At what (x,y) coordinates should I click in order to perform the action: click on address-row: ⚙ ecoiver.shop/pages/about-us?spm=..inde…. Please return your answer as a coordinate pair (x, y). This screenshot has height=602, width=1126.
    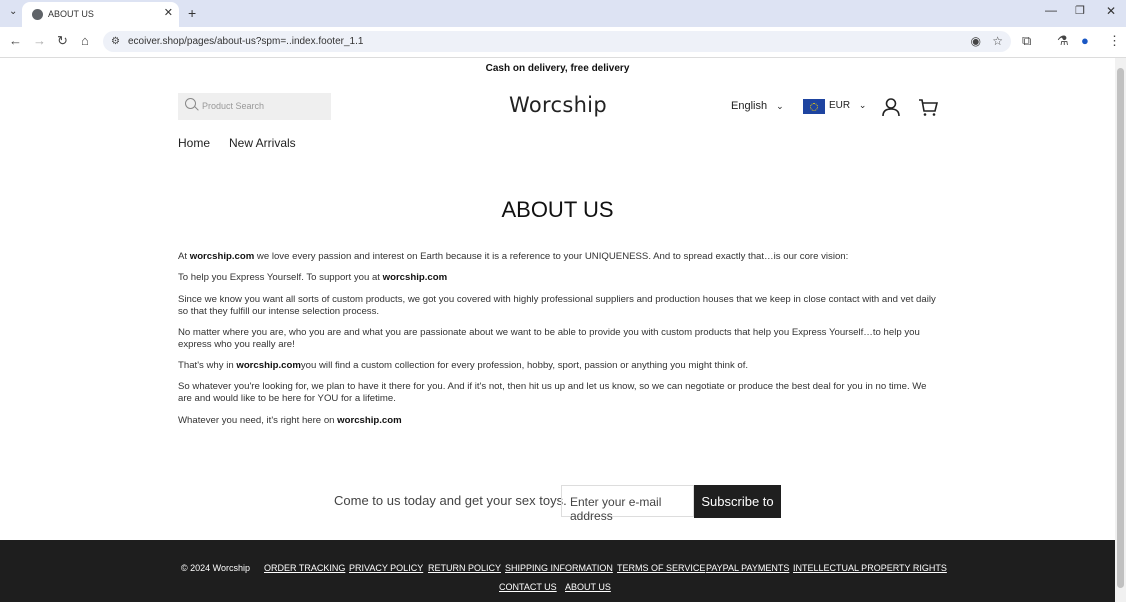
    Looking at the image, I should click on (563, 42).